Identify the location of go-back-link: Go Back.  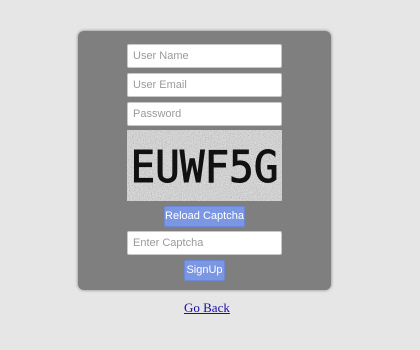
(207, 308).